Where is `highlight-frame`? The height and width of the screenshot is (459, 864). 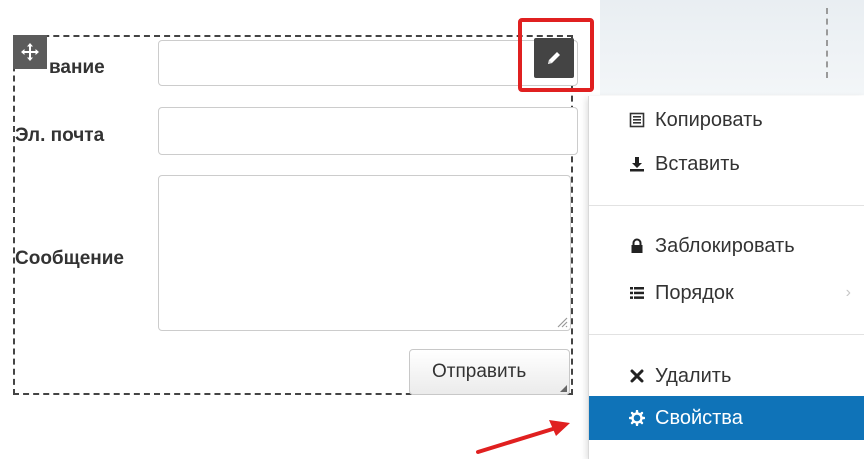 highlight-frame is located at coordinates (556, 55).